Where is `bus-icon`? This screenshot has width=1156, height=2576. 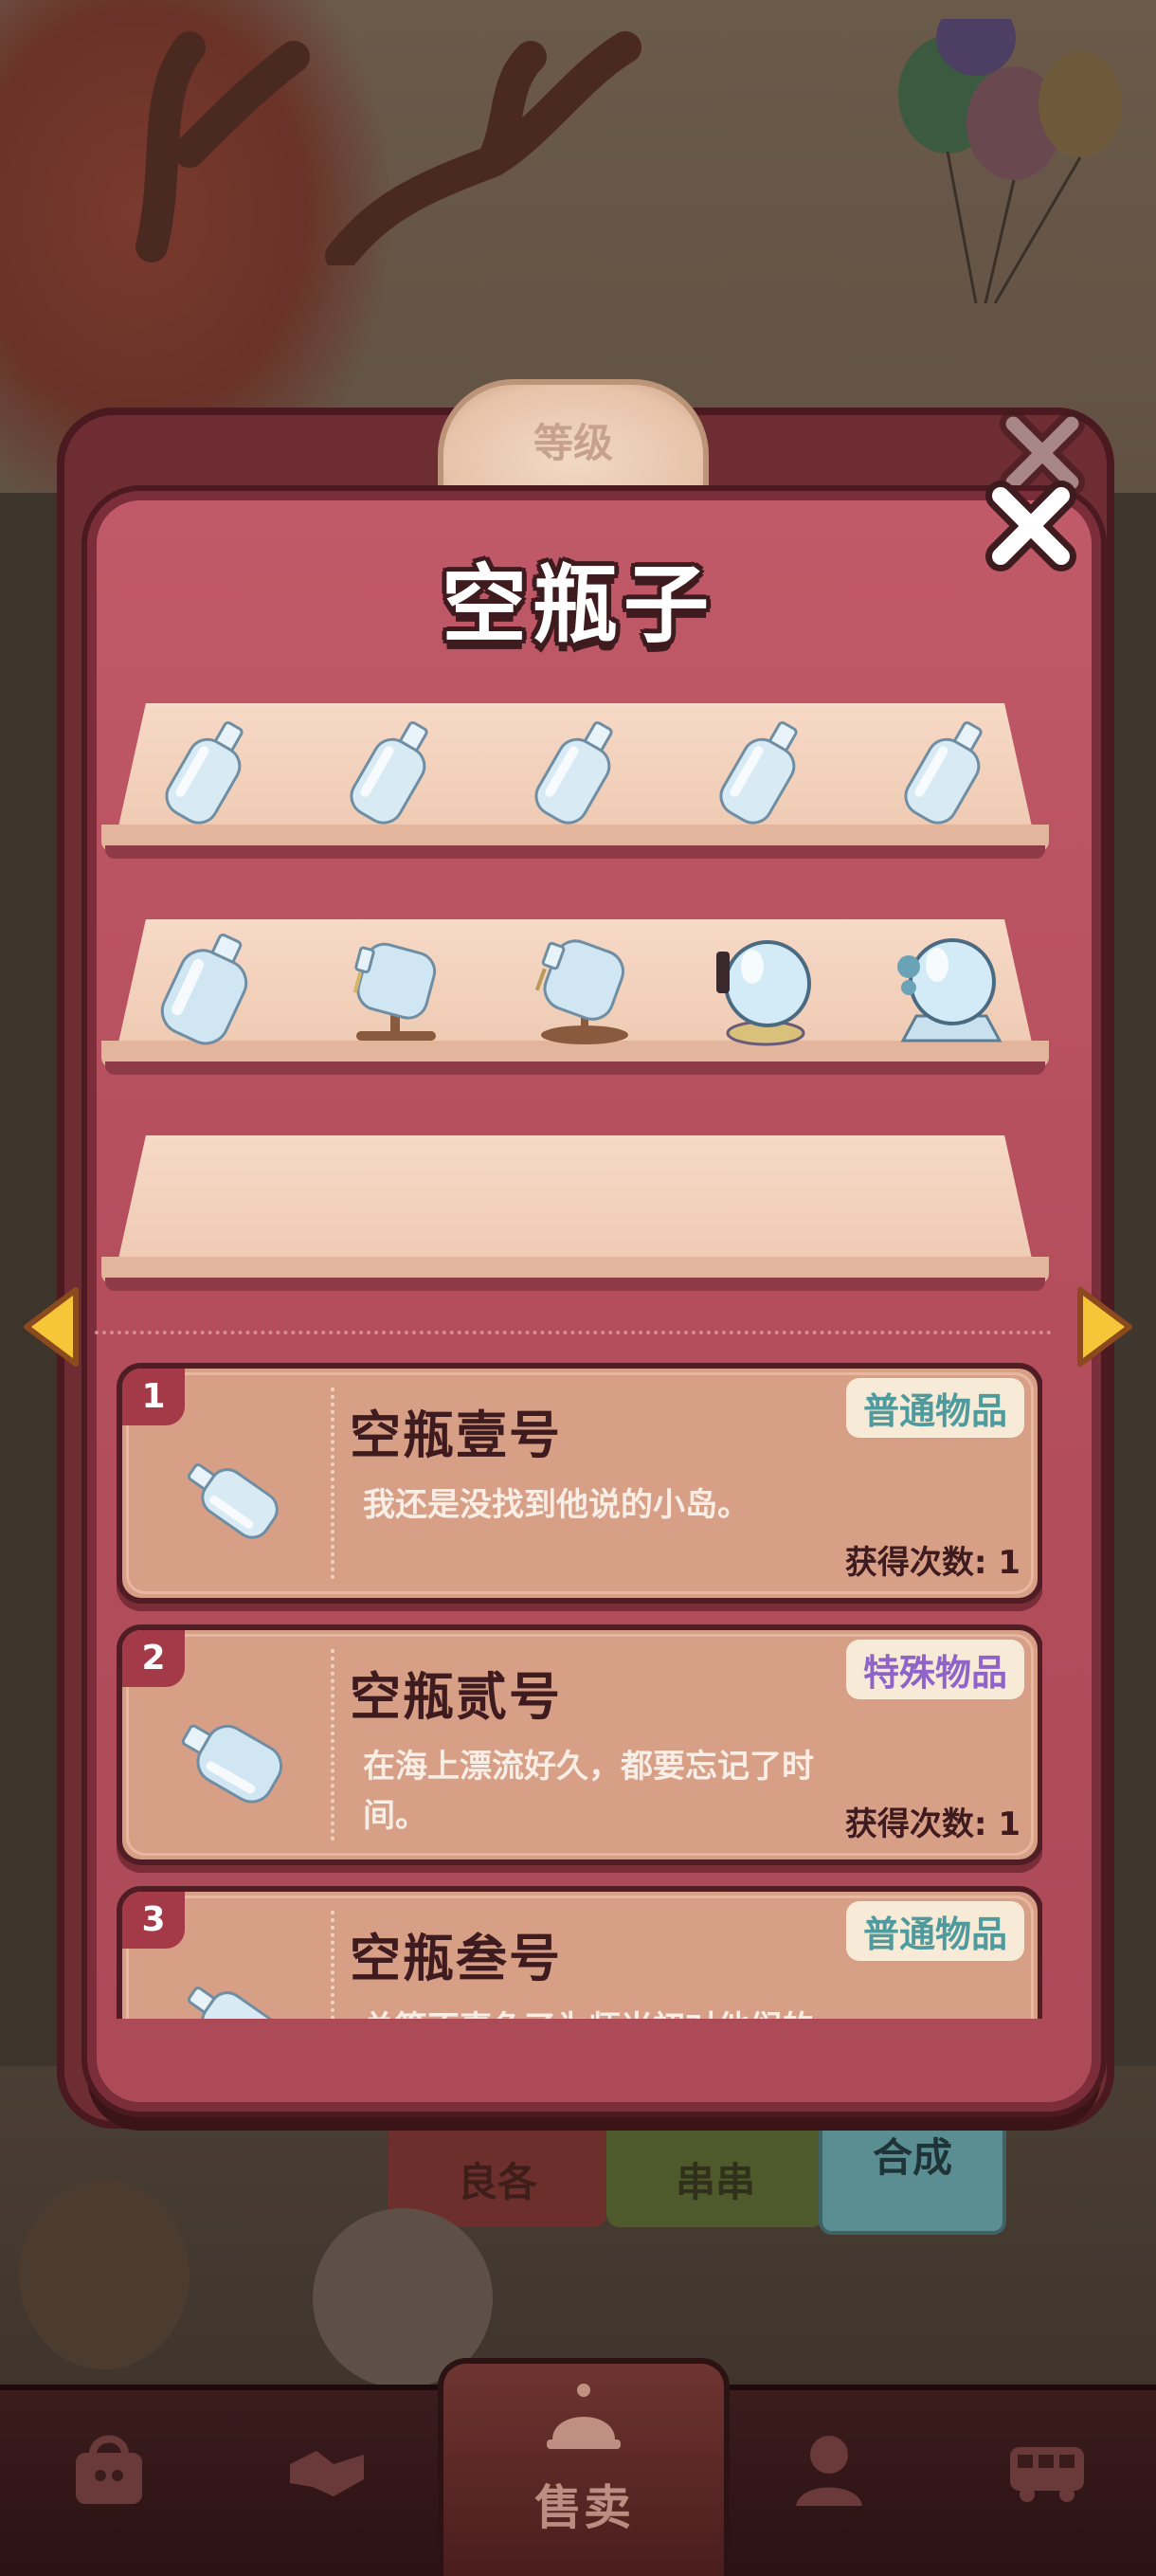
bus-icon is located at coordinates (1047, 2474).